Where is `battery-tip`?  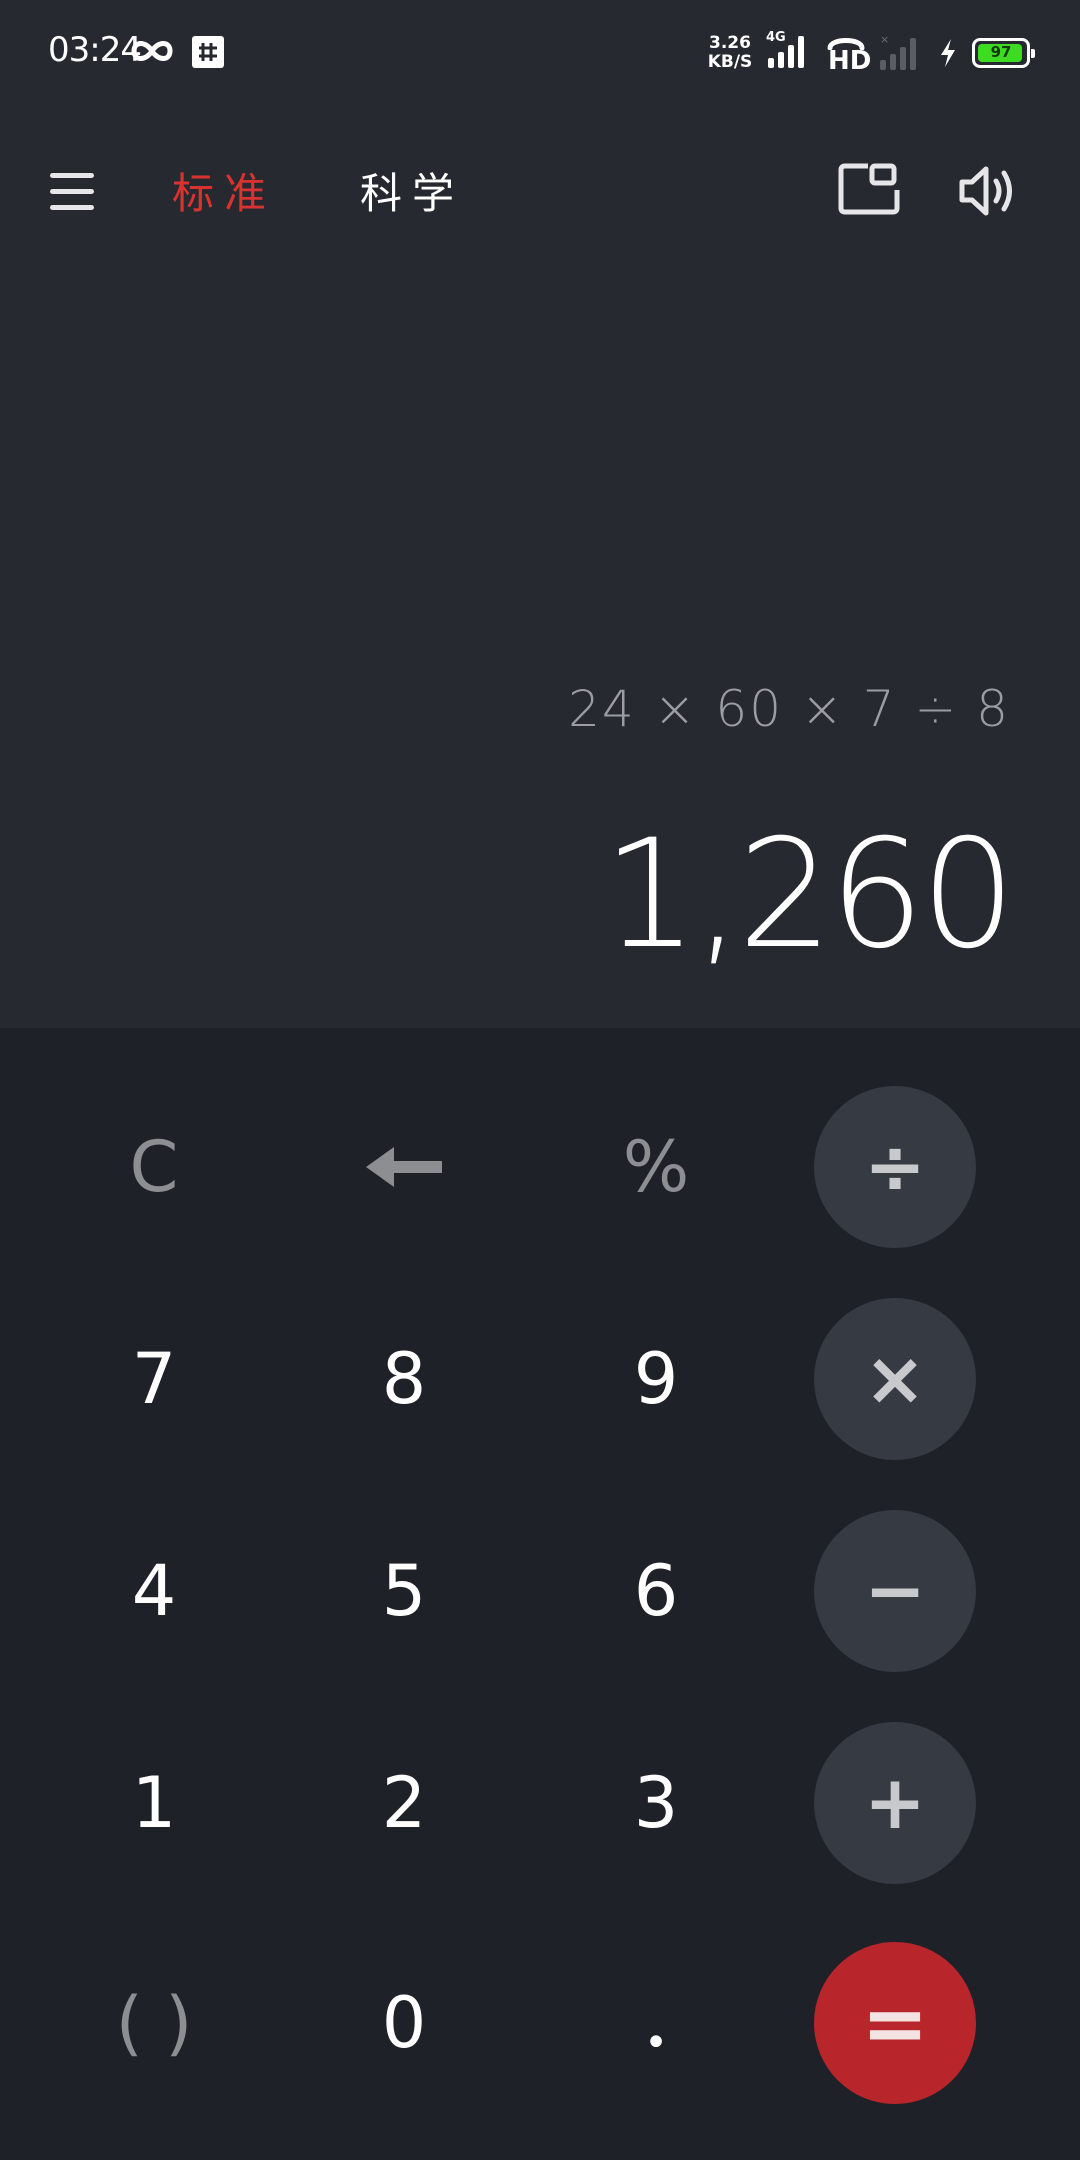
battery-tip is located at coordinates (1033, 53).